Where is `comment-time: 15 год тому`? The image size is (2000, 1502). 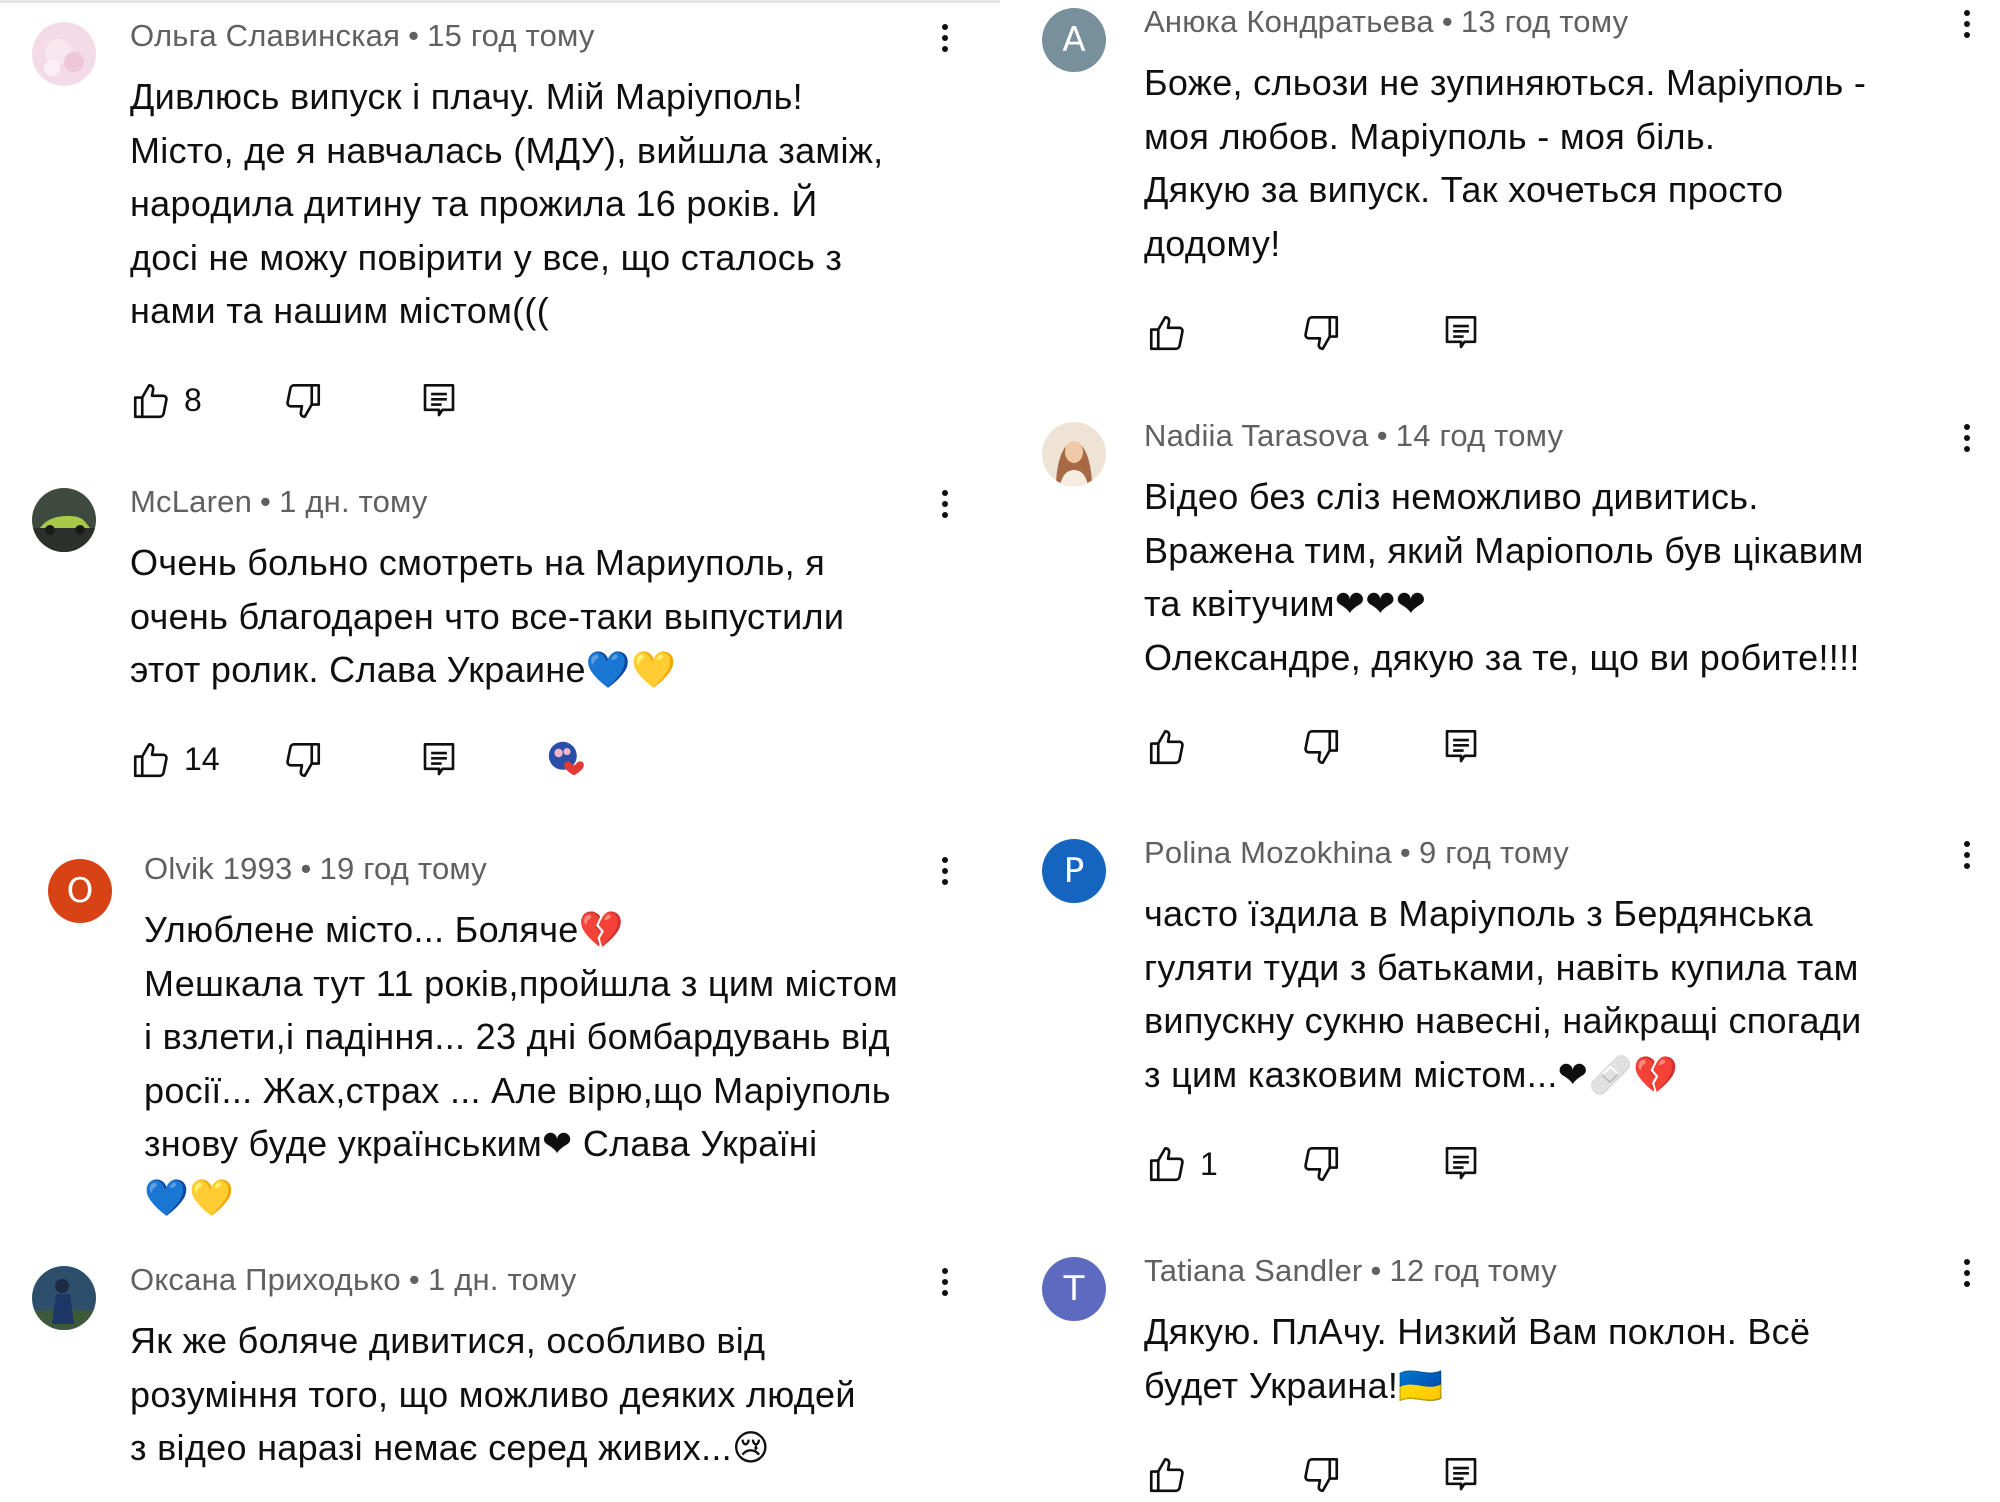 comment-time: 15 год тому is located at coordinates (510, 35).